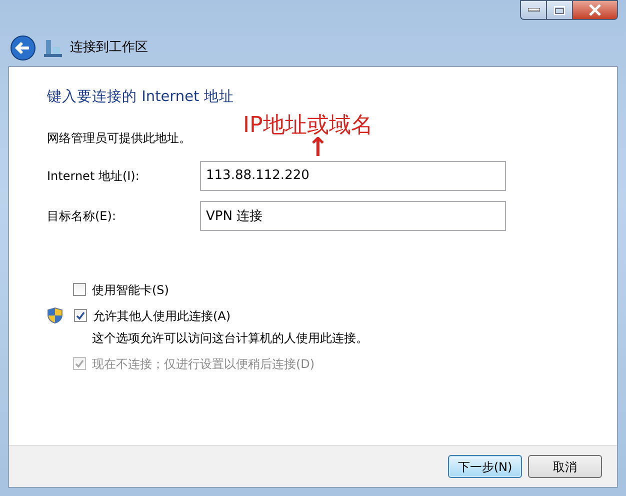 This screenshot has width=626, height=496. I want to click on minimize-button, so click(533, 10).